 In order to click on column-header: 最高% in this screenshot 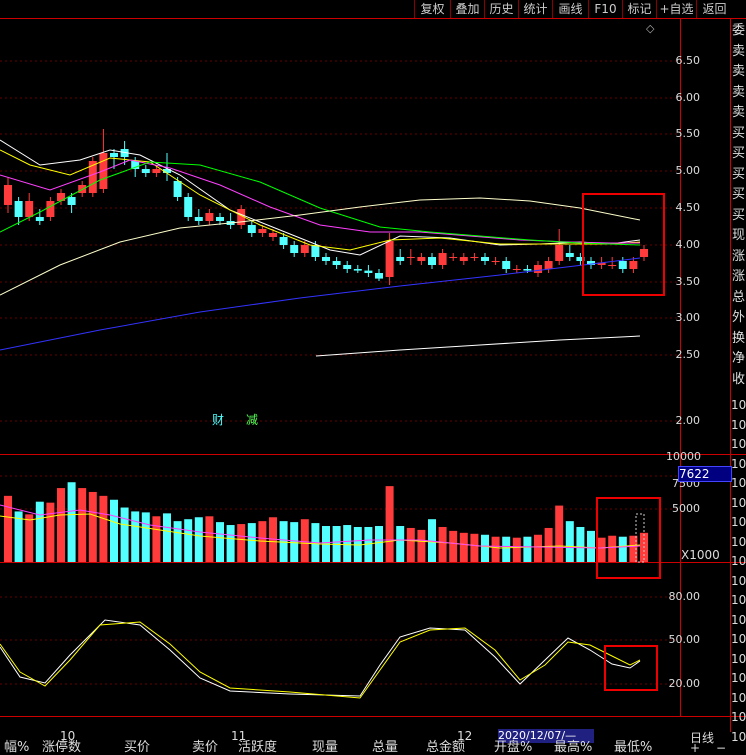, I will do `click(573, 745)`.